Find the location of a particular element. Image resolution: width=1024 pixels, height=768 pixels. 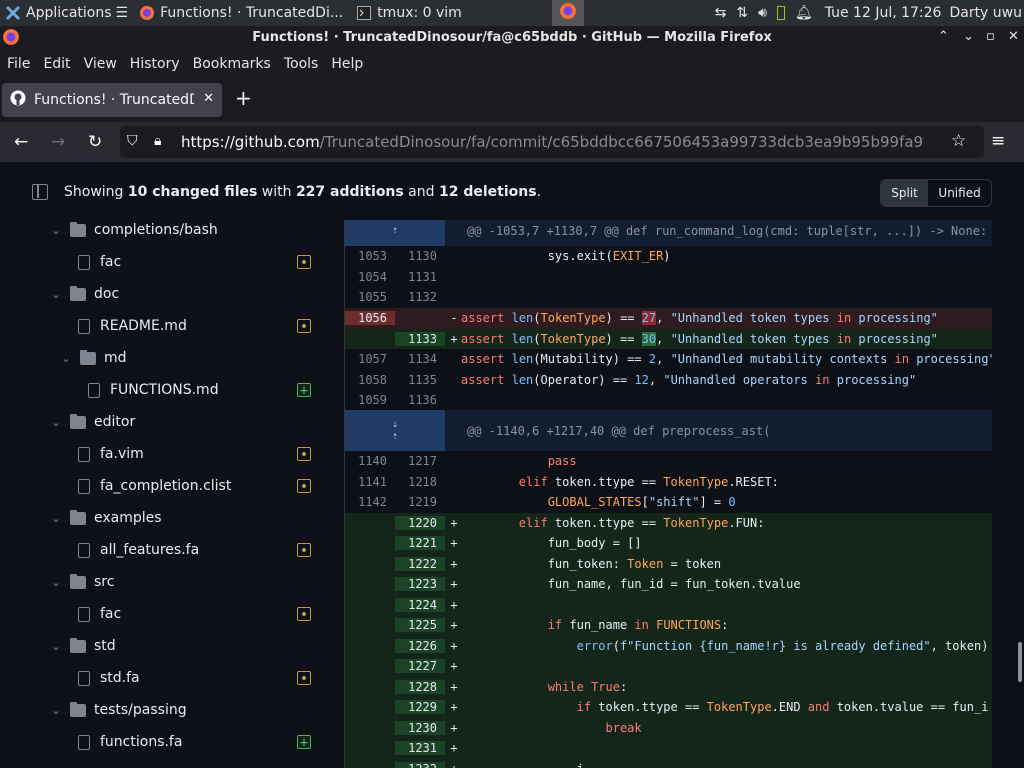

diff-line: 1220 + elif token.ttype == TokenType.FUN: is located at coordinates (668, 522).